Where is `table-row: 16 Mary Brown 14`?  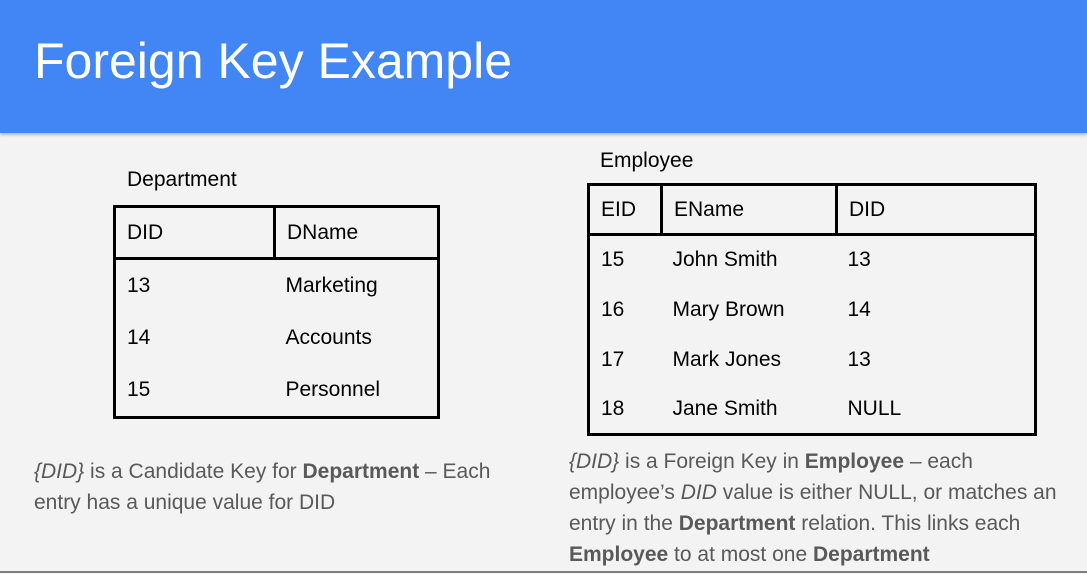 table-row: 16 Mary Brown 14 is located at coordinates (812, 310).